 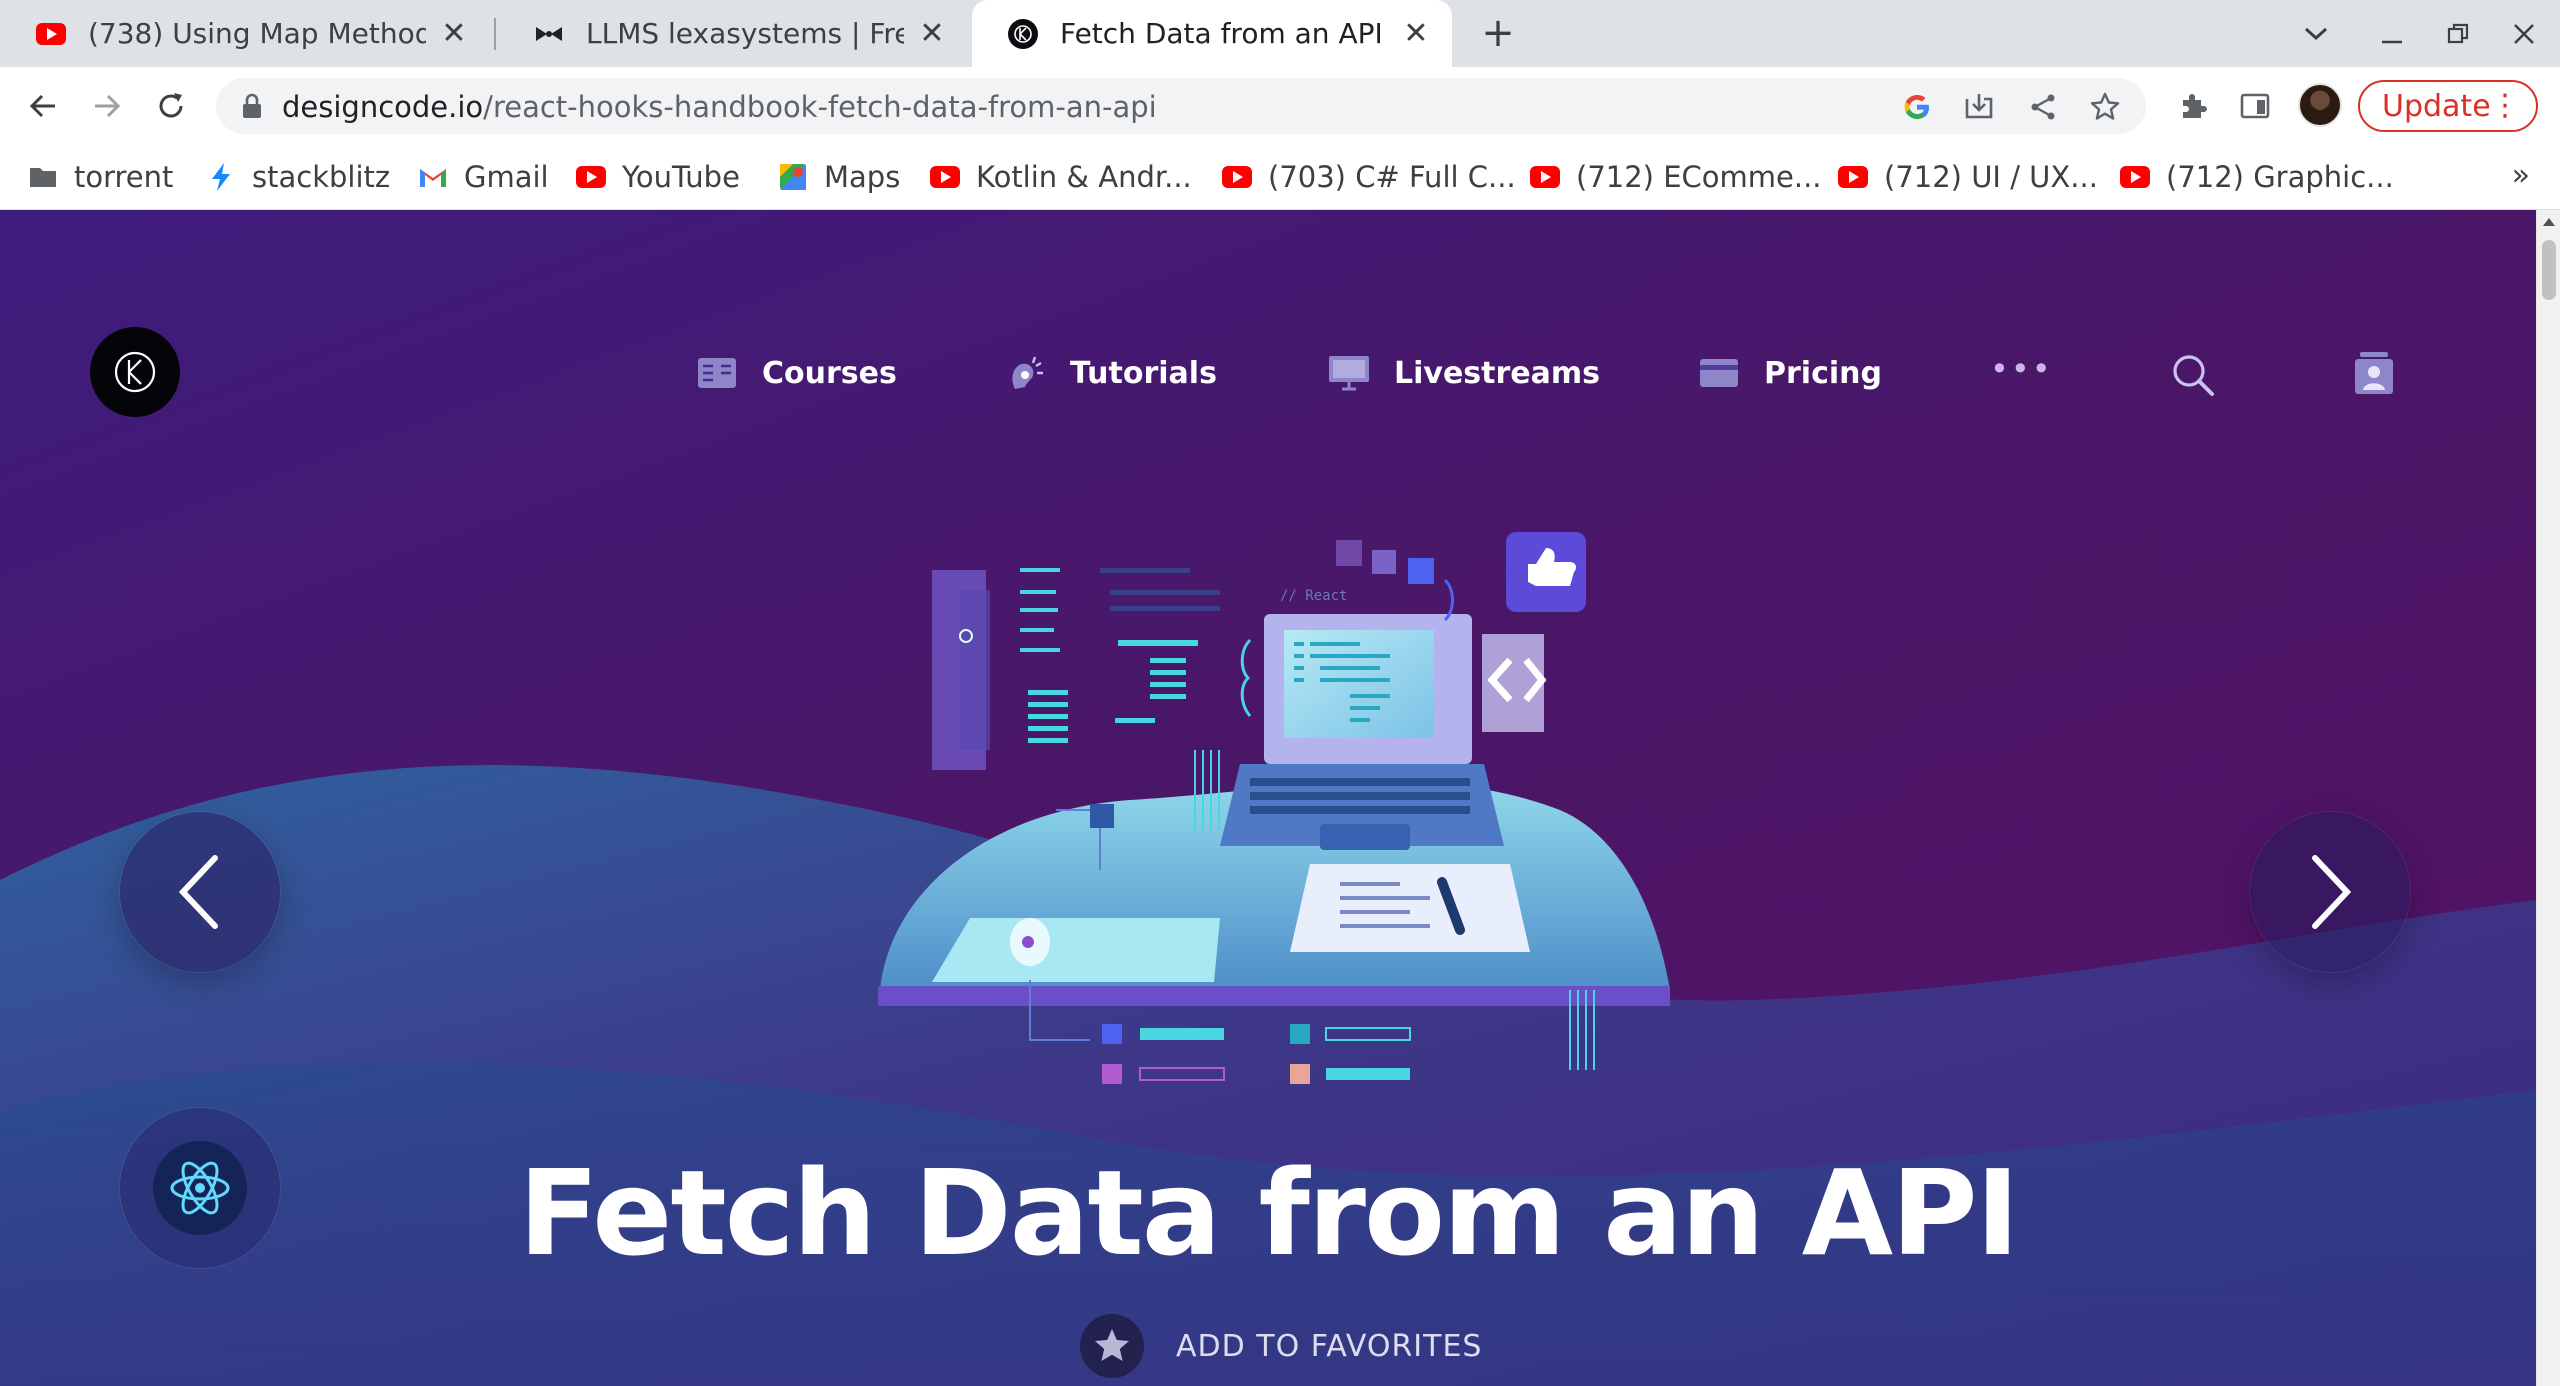 I want to click on nav-more-button: •••, so click(x=2021, y=369).